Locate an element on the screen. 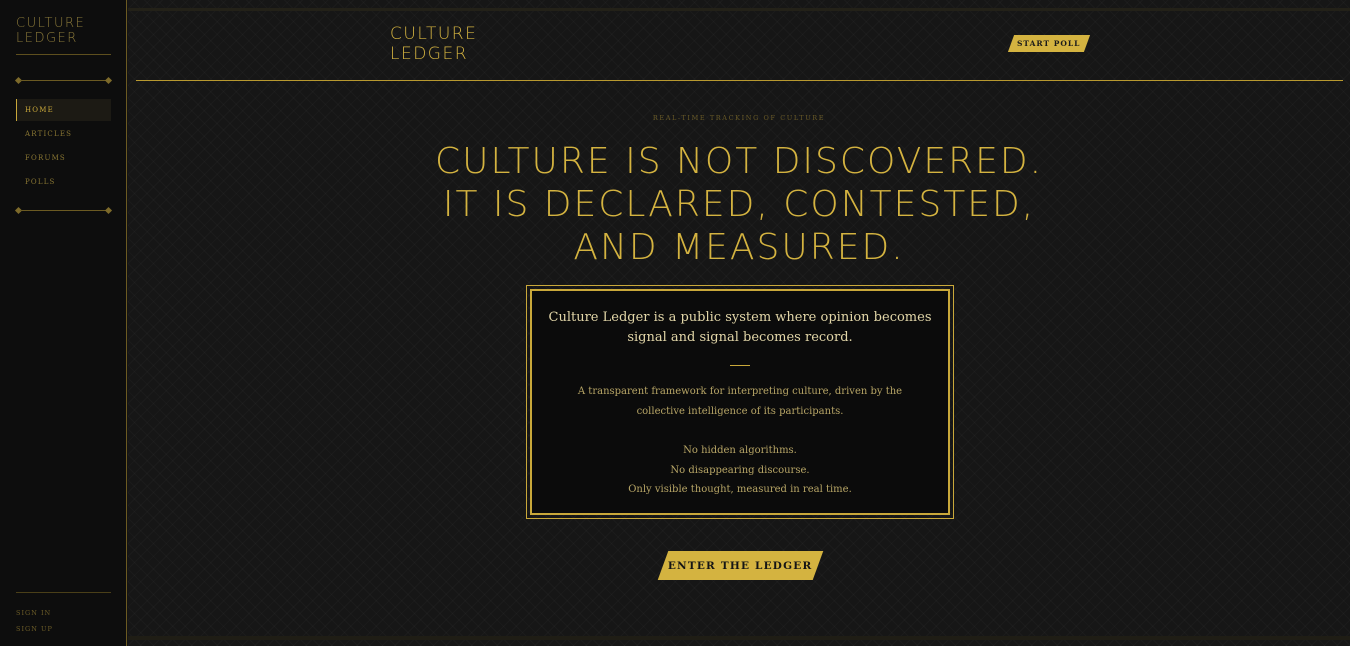  sidebar-footer-divider is located at coordinates (63, 592).